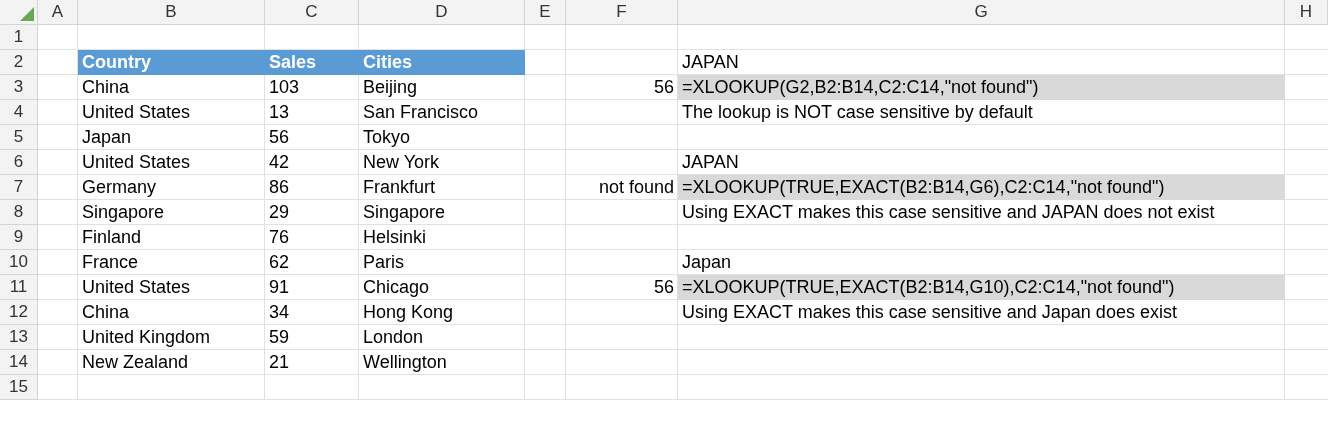 This screenshot has width=1328, height=433. Describe the element at coordinates (58, 12) in the screenshot. I see `column-header: A` at that location.